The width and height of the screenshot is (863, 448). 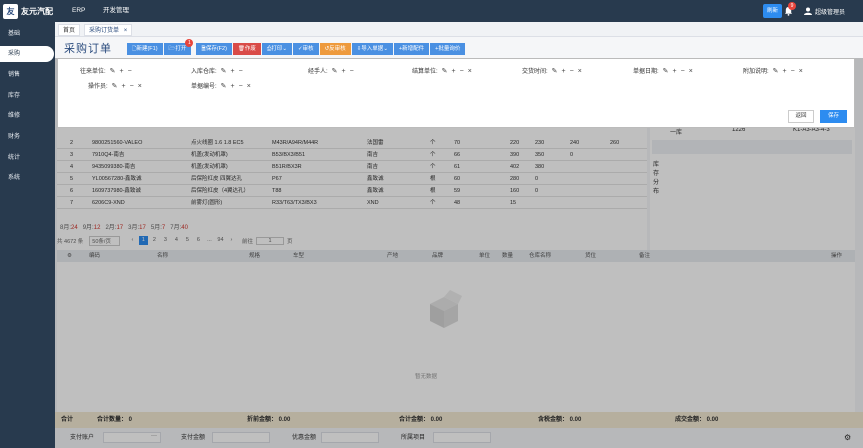 What do you see at coordinates (27, 54) in the screenshot?
I see `sidebar-item-purchase: 采购` at bounding box center [27, 54].